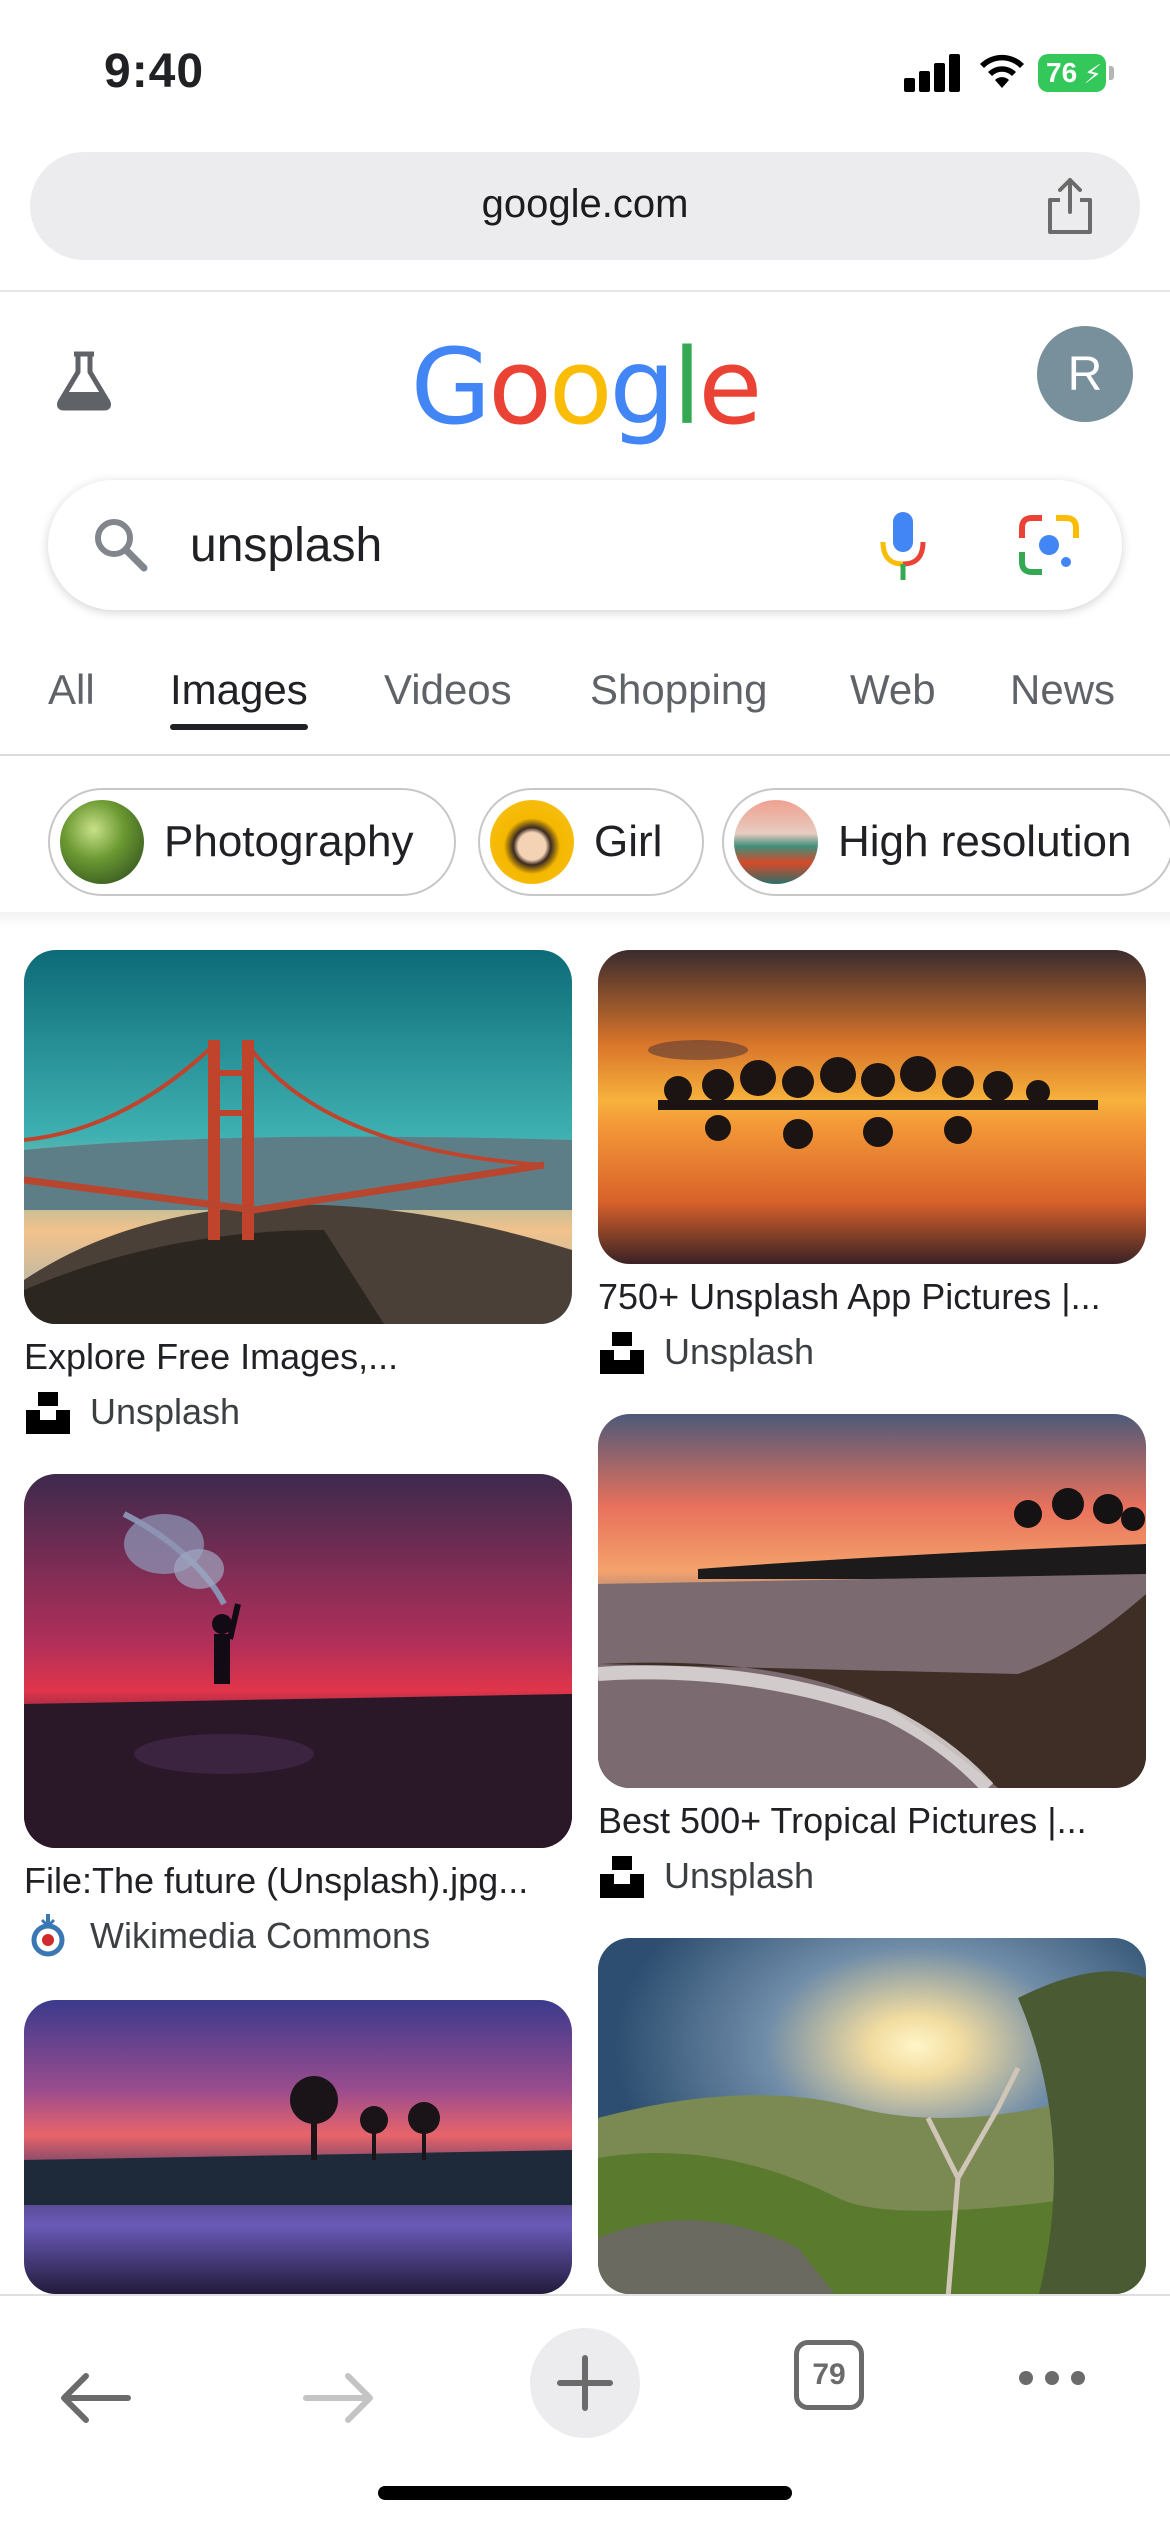 This screenshot has width=1170, height=2532. Describe the element at coordinates (642, 387) in the screenshot. I see `logo-letter: g` at that location.